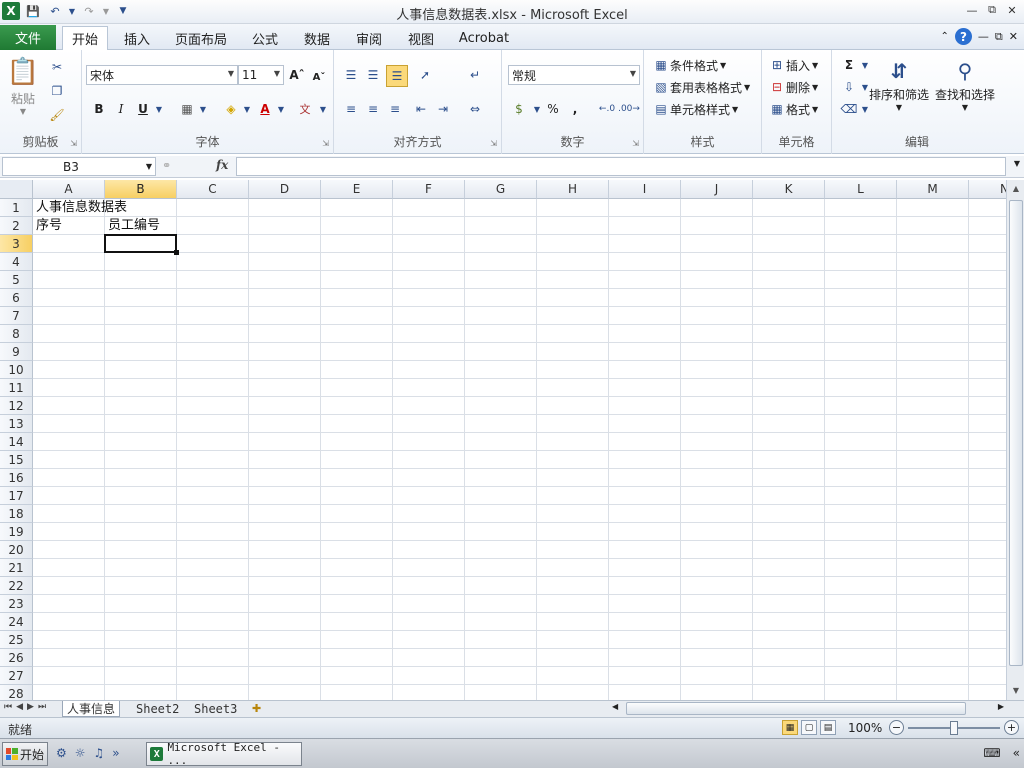  Describe the element at coordinates (965, 84) in the screenshot. I see `find-select-button: ⚲ 查找和选择 ▼` at that location.